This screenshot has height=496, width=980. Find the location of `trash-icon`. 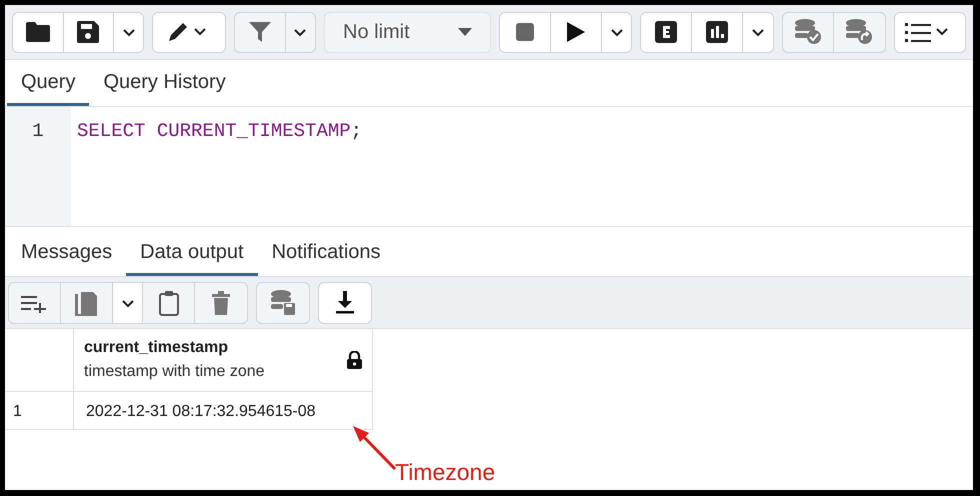

trash-icon is located at coordinates (221, 302).